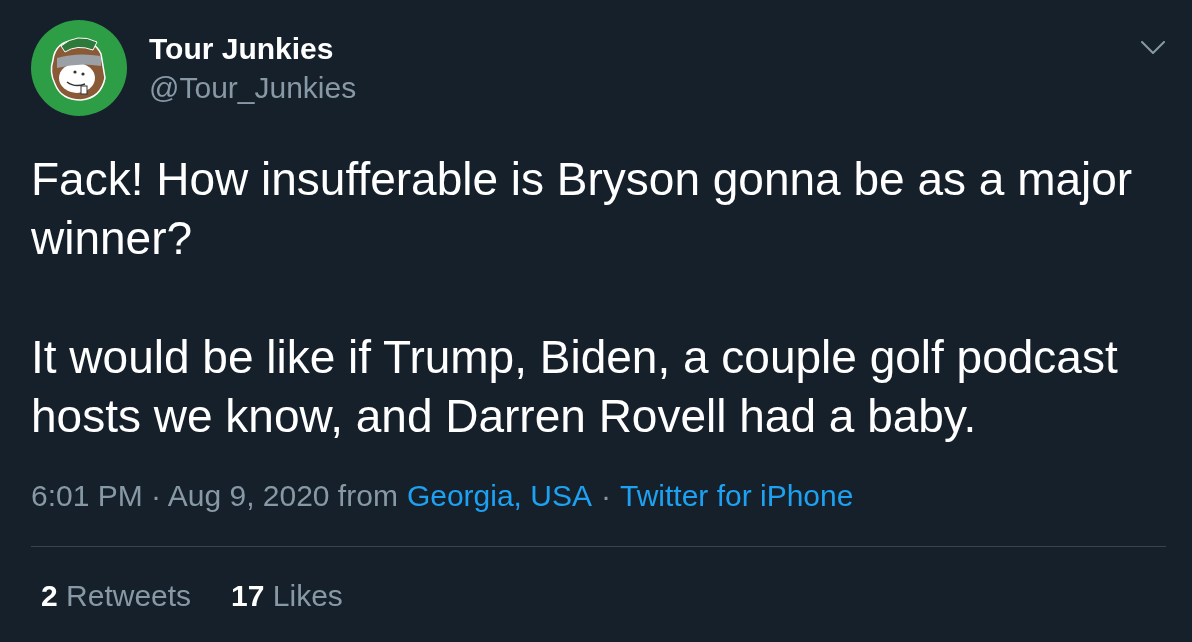 Image resolution: width=1192 pixels, height=642 pixels. What do you see at coordinates (499, 496) in the screenshot?
I see `tweet-meta-link: Georgia, USA` at bounding box center [499, 496].